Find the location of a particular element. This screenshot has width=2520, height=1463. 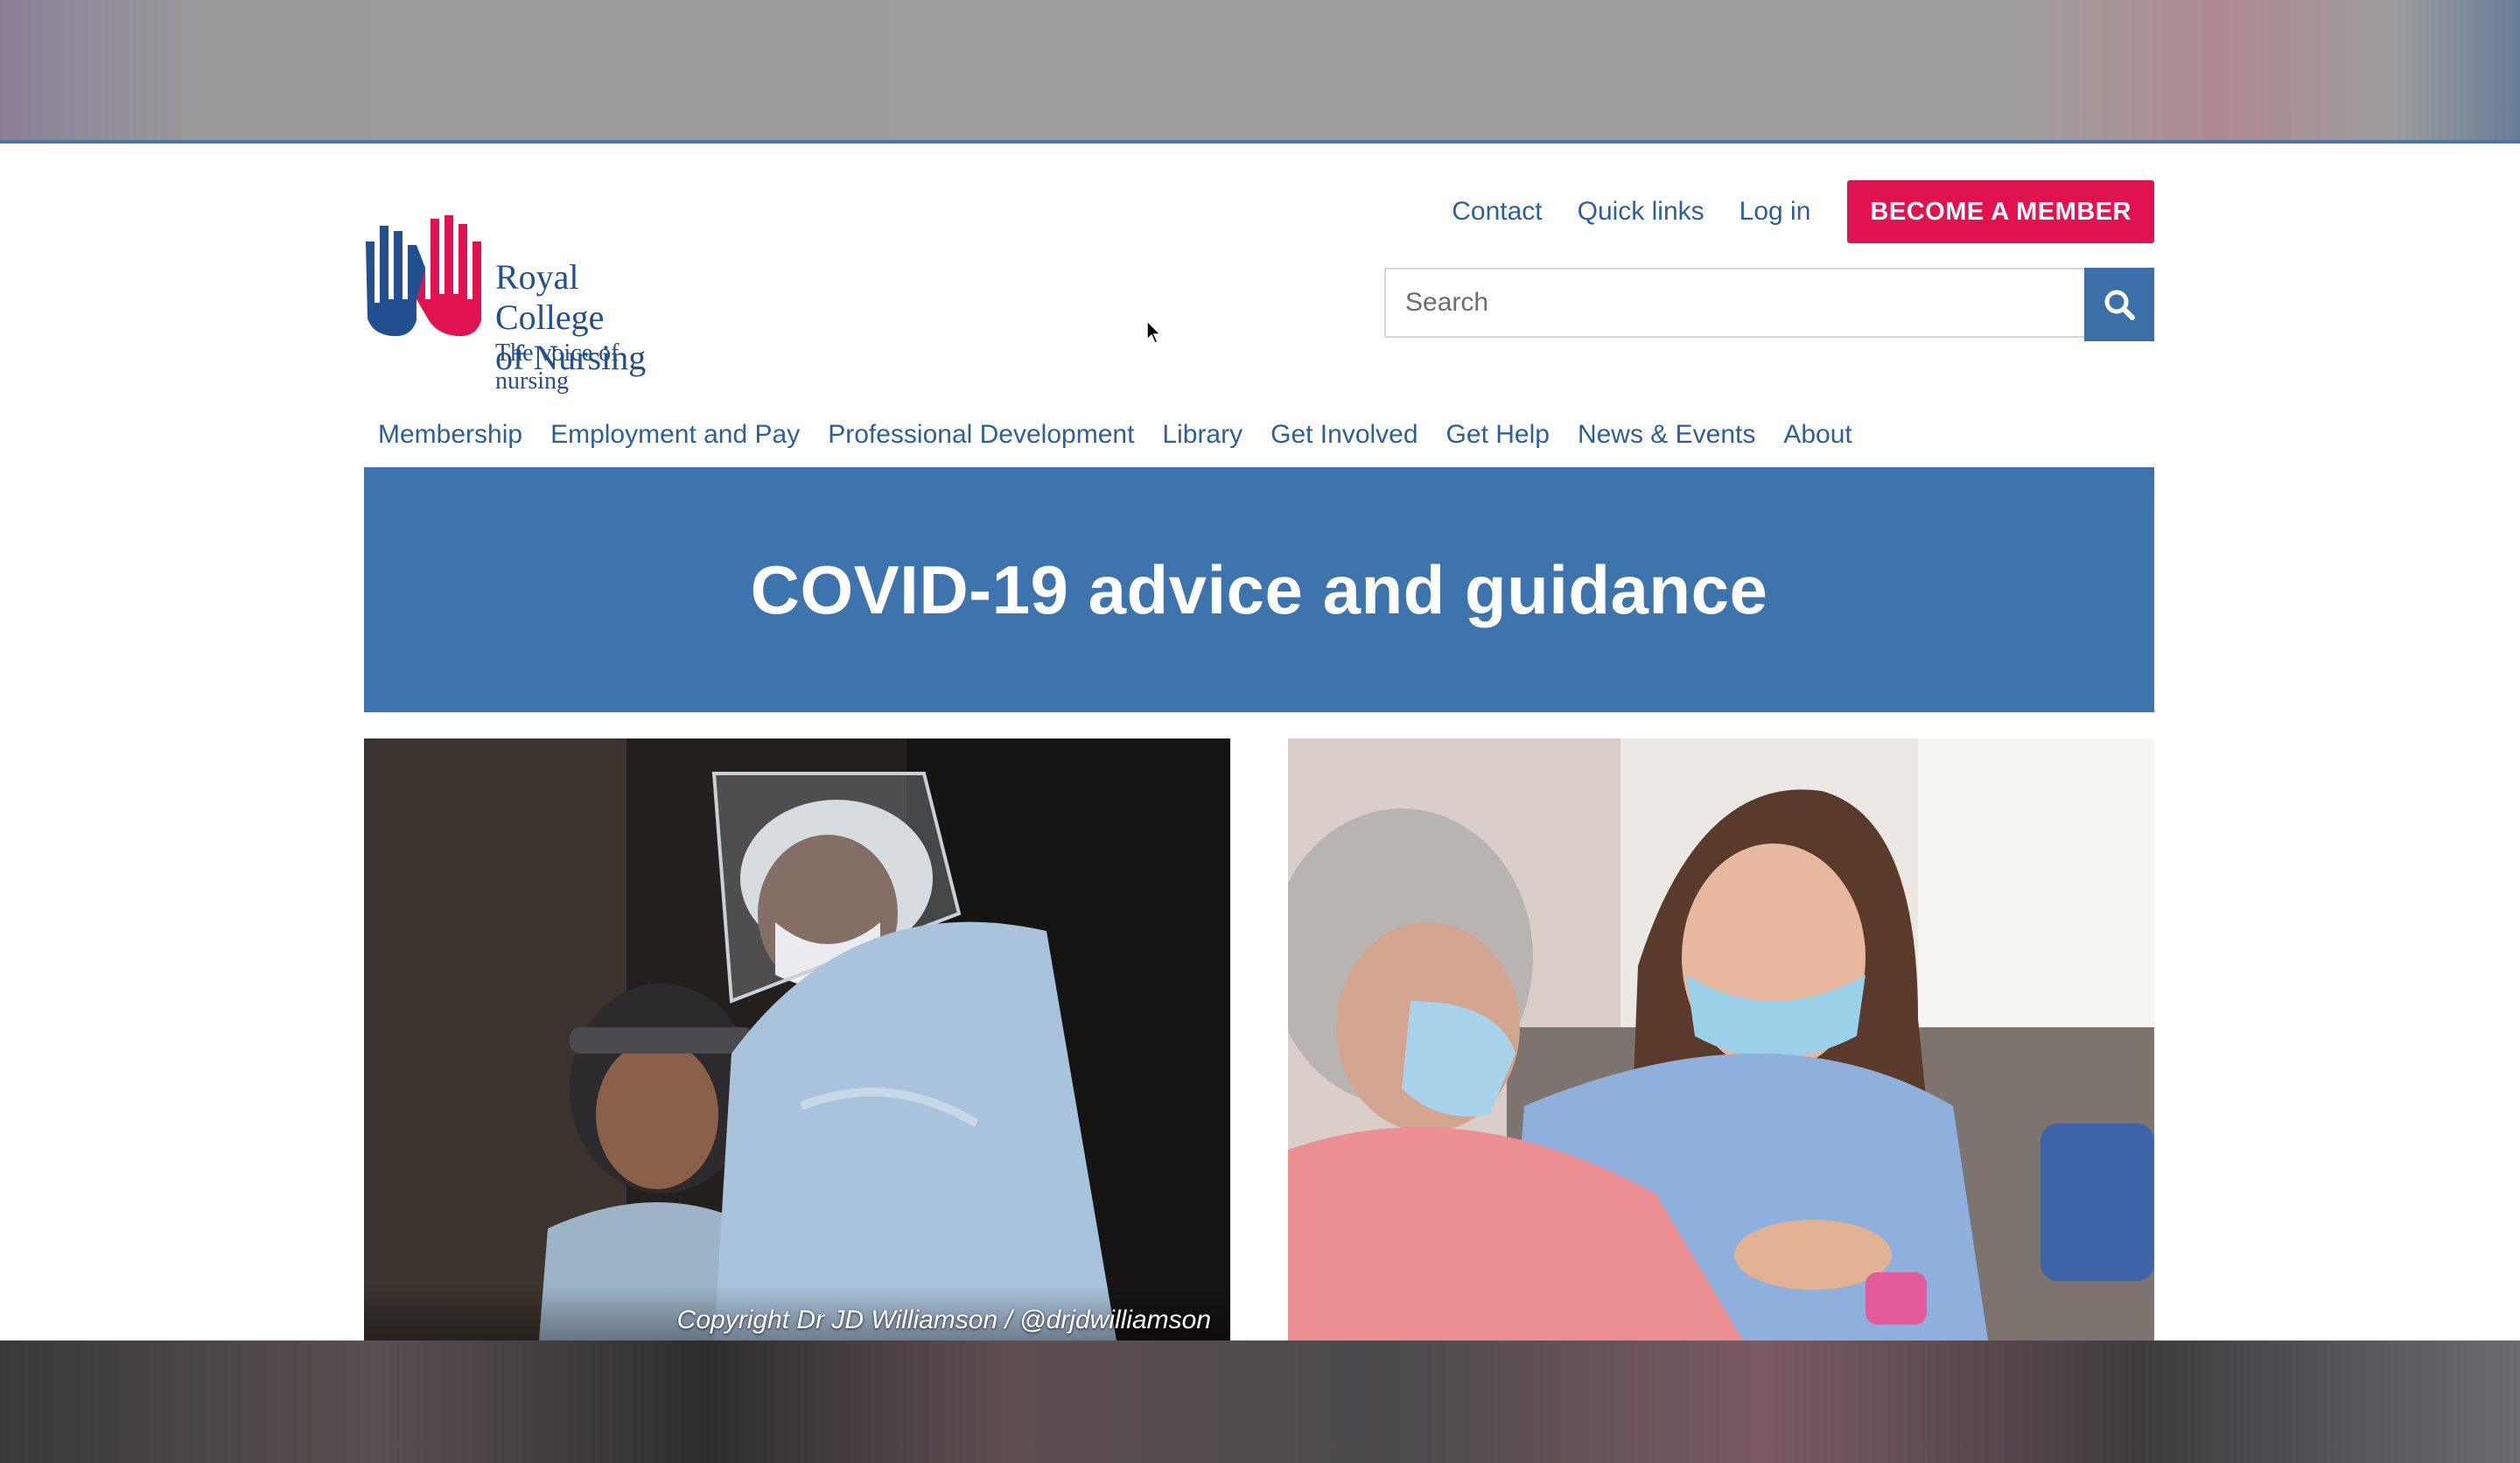

healthcare-workers-in-ppe-photo is located at coordinates (797, 1039).